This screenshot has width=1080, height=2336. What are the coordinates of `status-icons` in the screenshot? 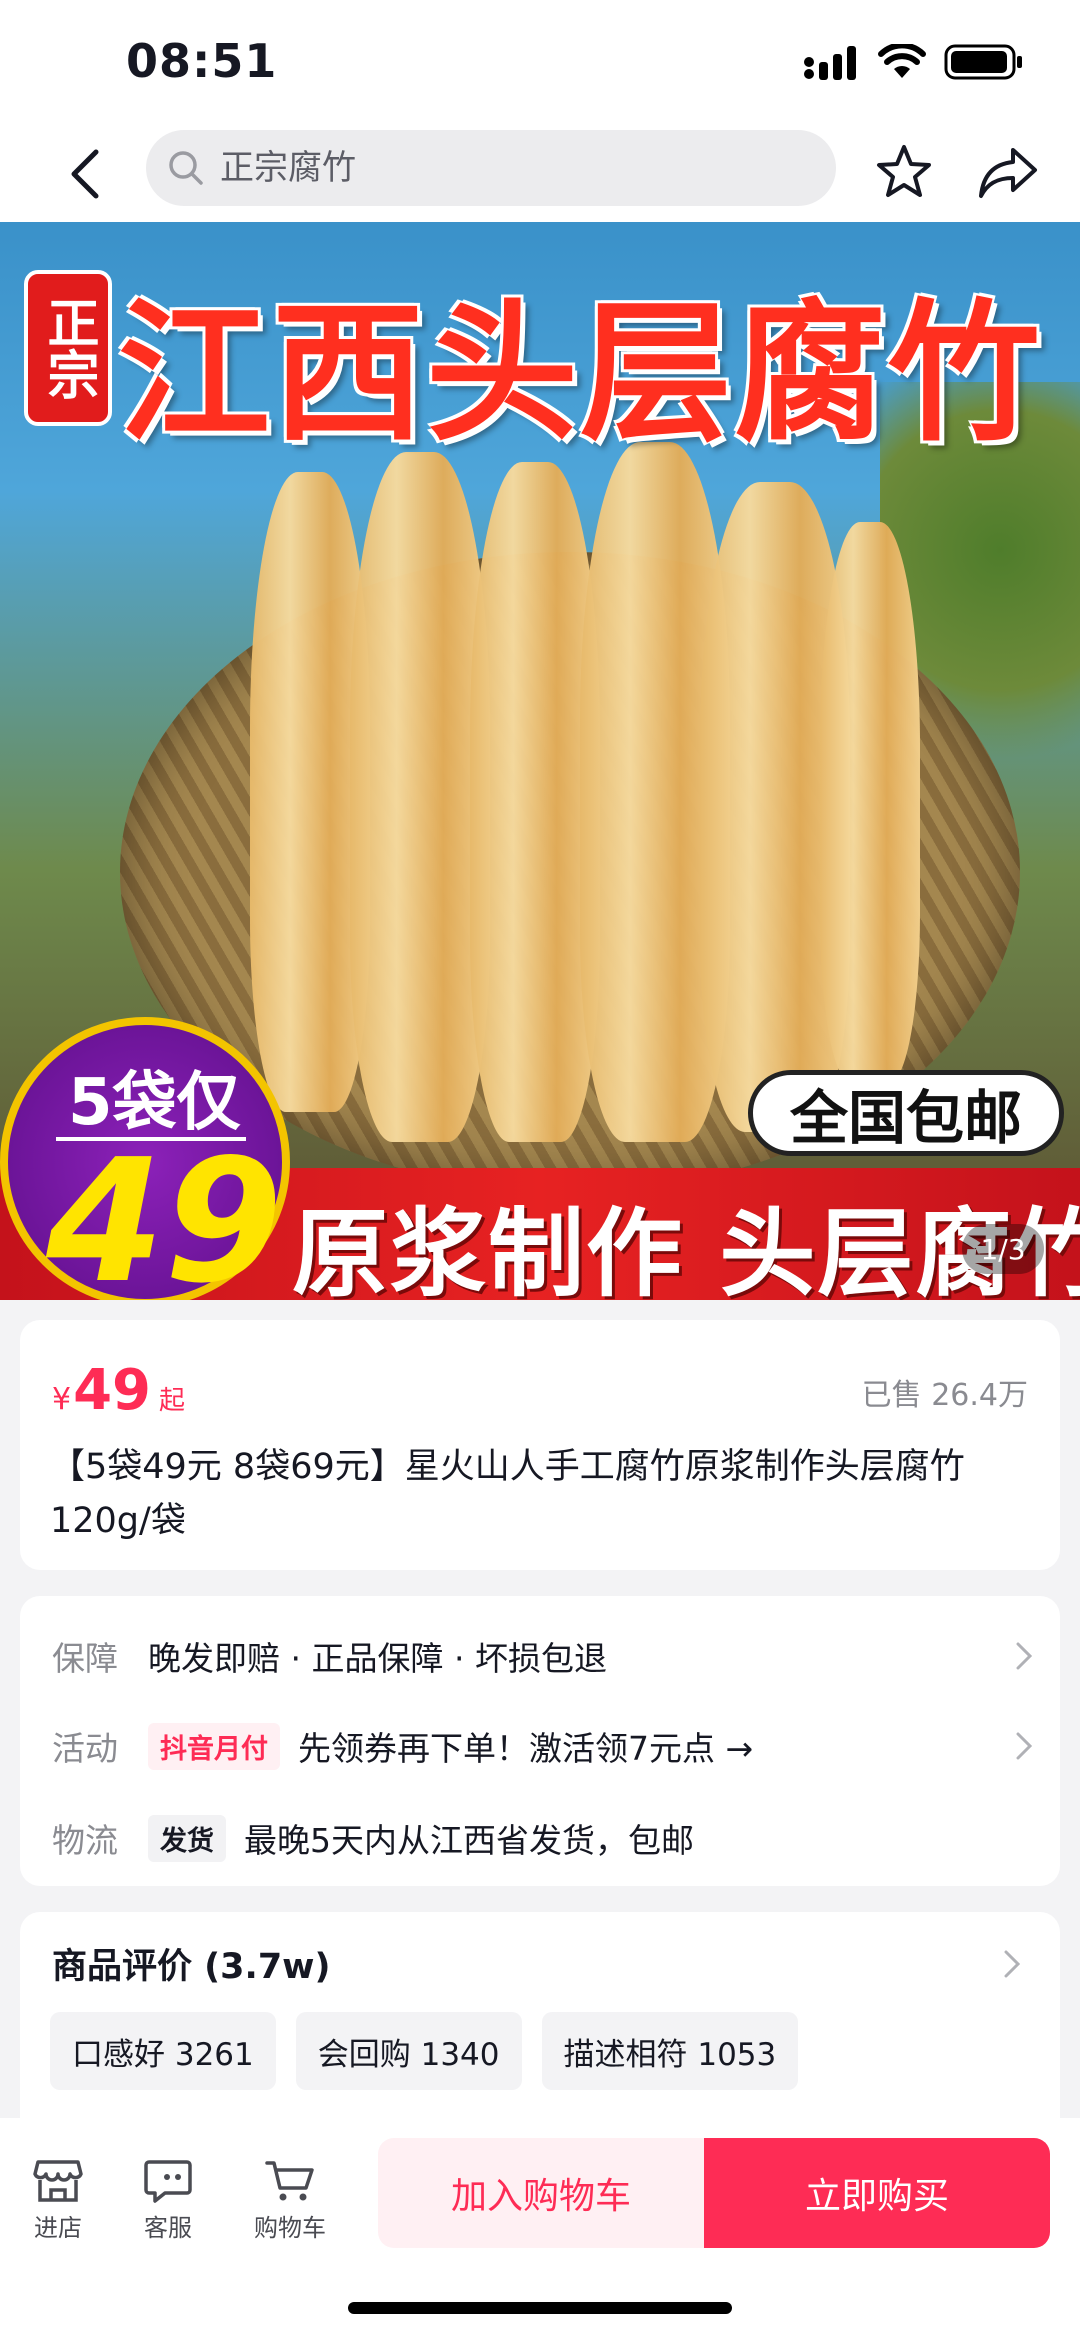 It's located at (914, 62).